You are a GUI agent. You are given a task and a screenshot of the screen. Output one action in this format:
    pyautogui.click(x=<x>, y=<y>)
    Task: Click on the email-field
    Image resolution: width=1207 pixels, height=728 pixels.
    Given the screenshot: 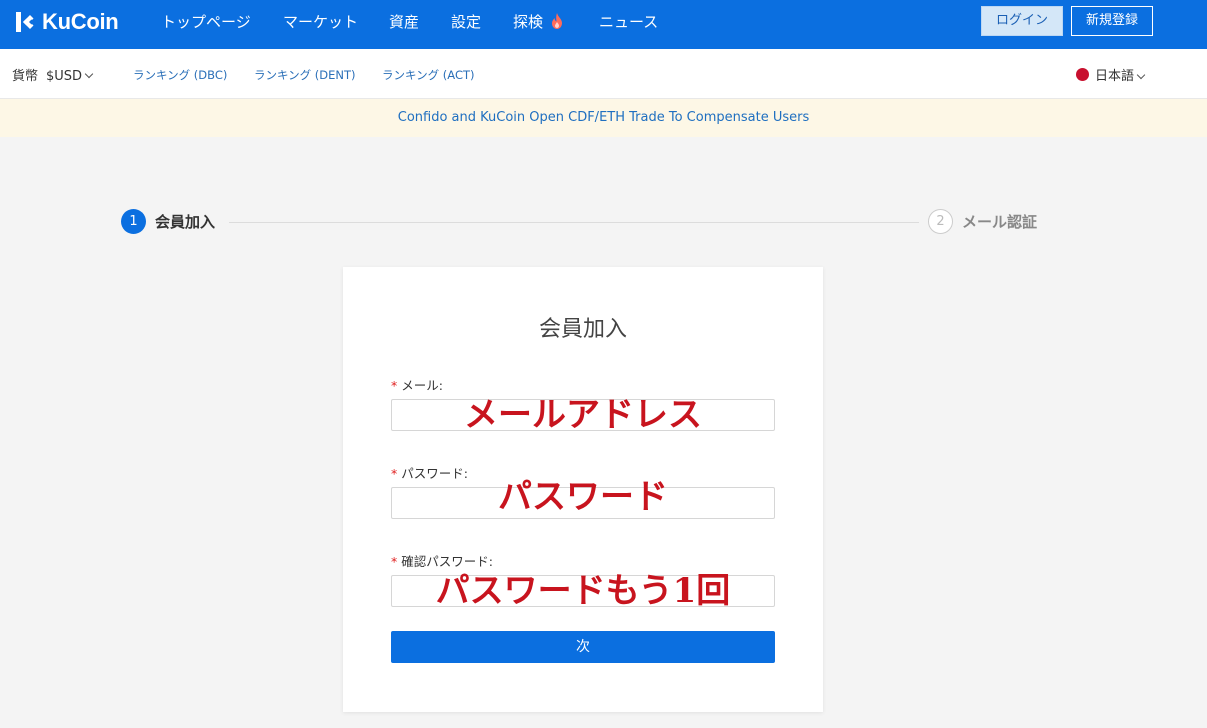 What is the action you would take?
    pyautogui.click(x=583, y=415)
    